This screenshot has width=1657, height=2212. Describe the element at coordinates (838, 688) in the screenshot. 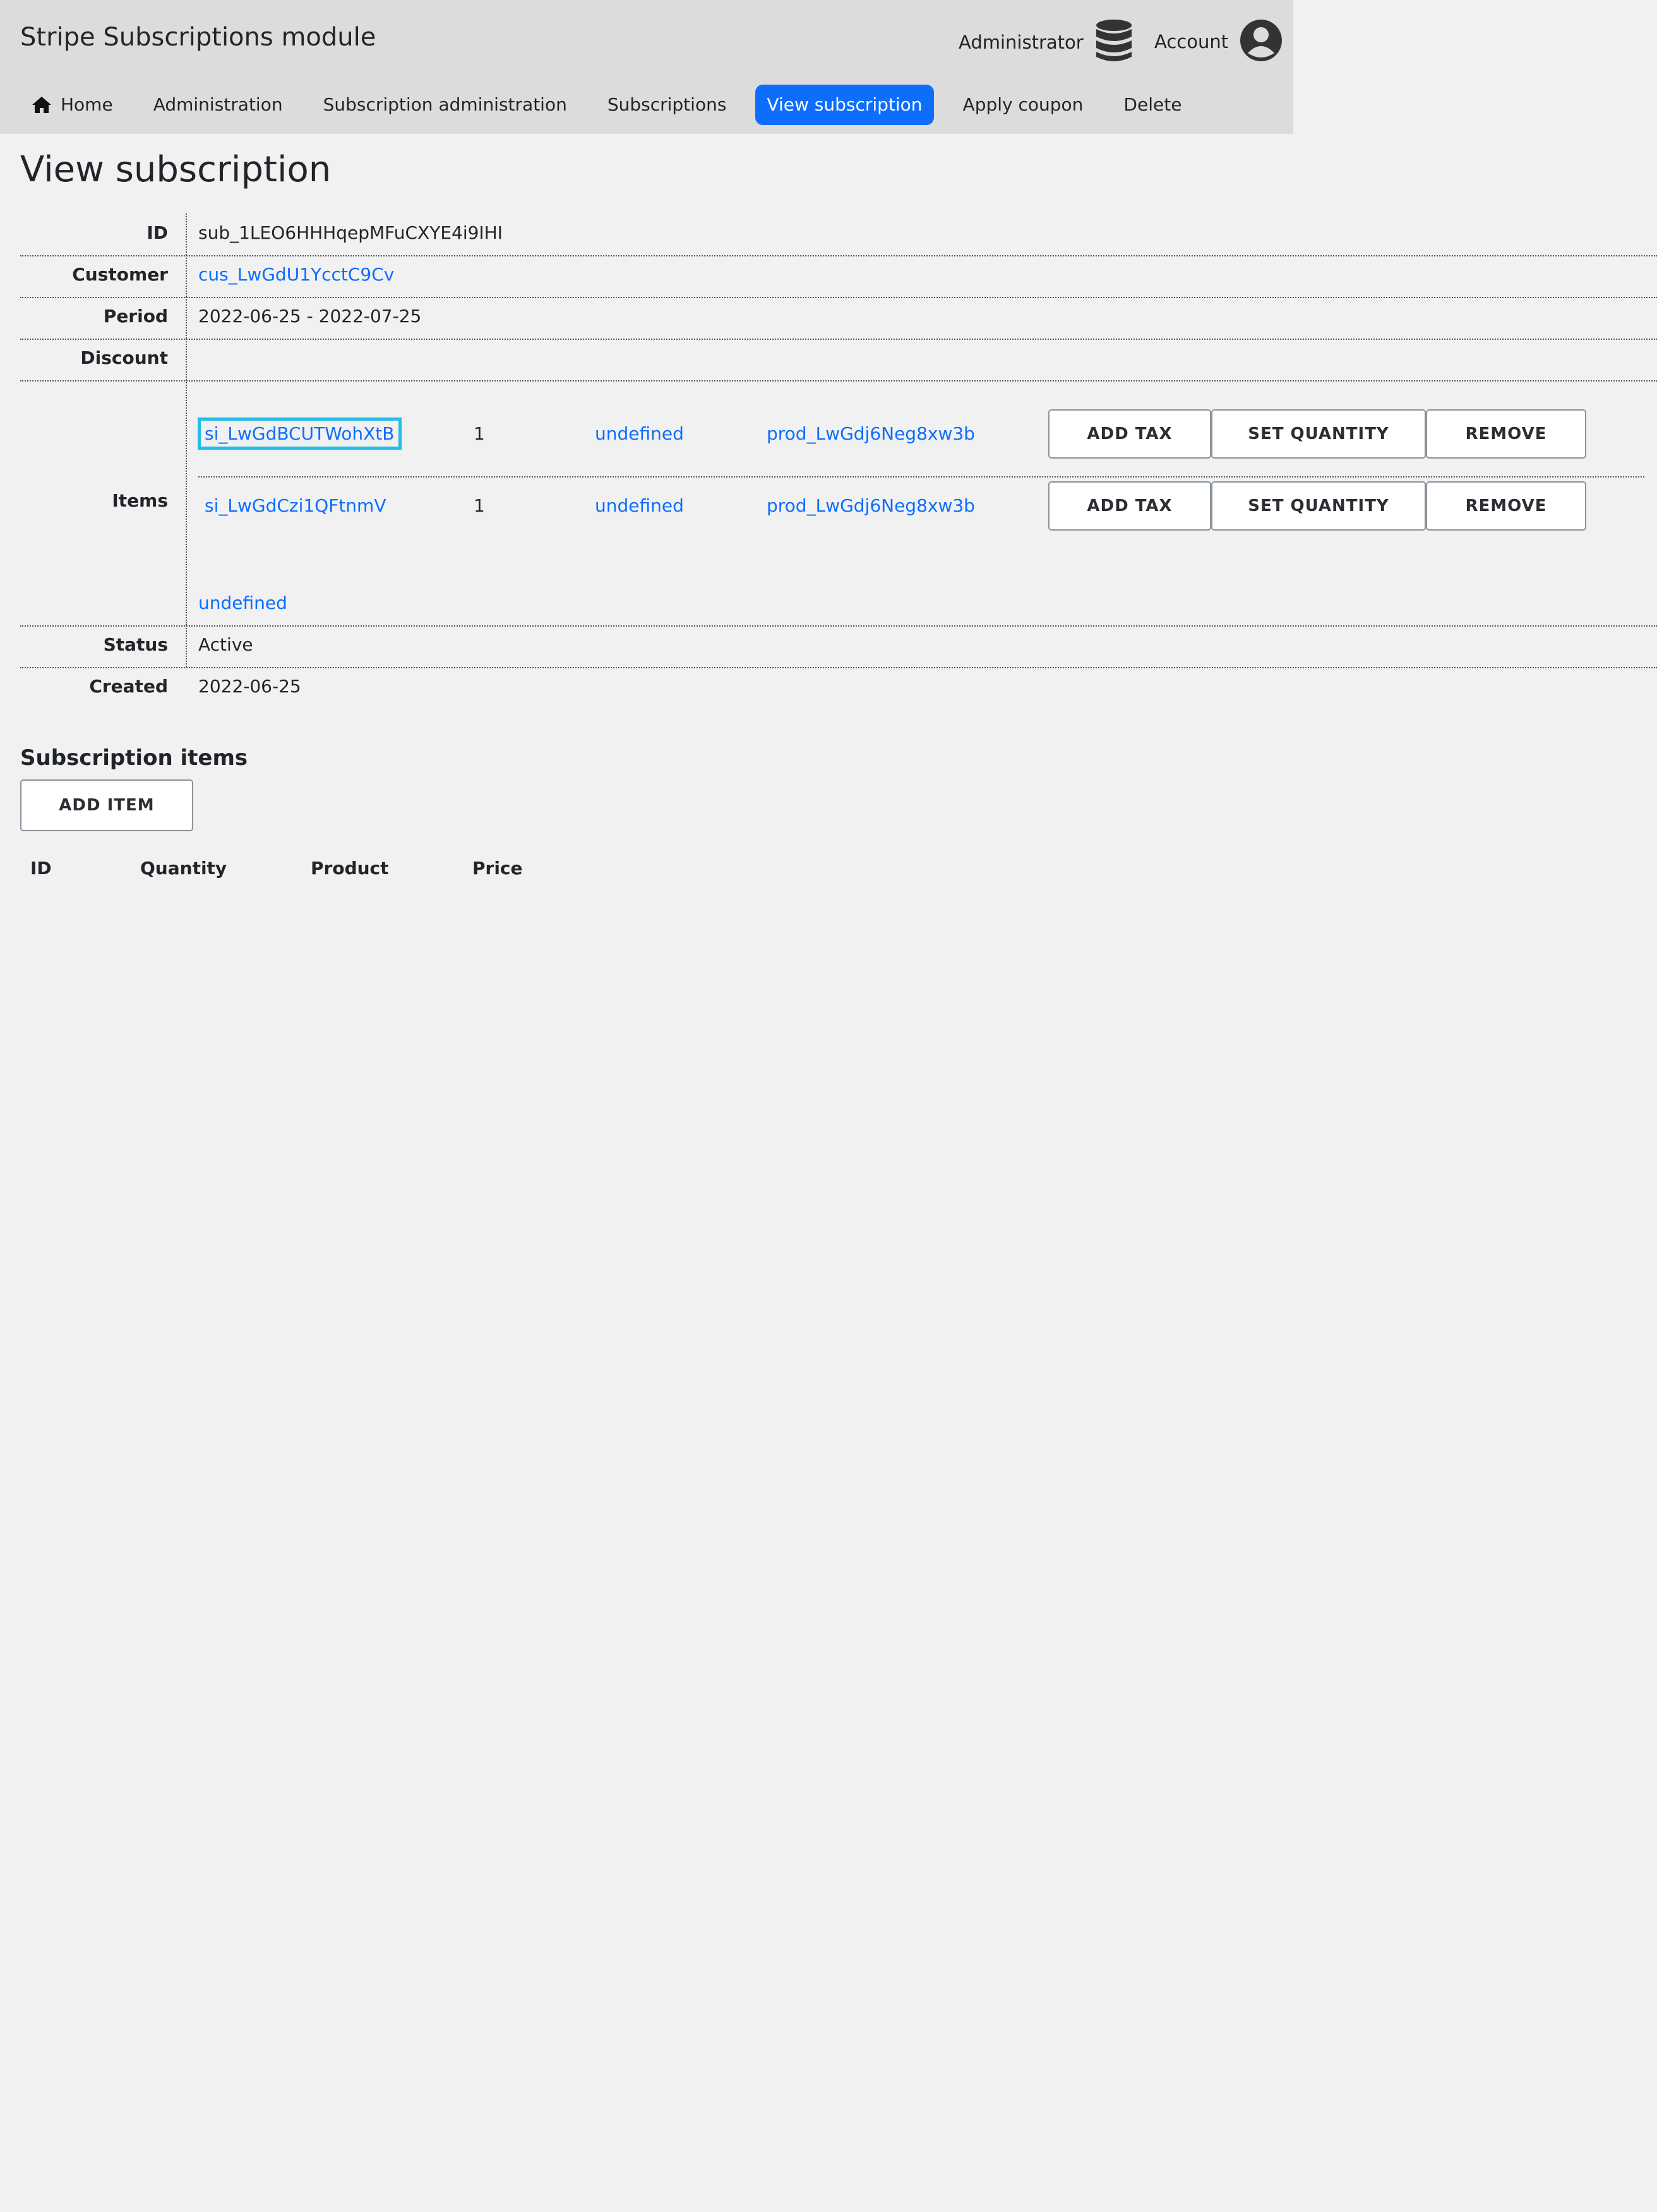

I see `detail-row-created: Created 2022-06-25` at that location.